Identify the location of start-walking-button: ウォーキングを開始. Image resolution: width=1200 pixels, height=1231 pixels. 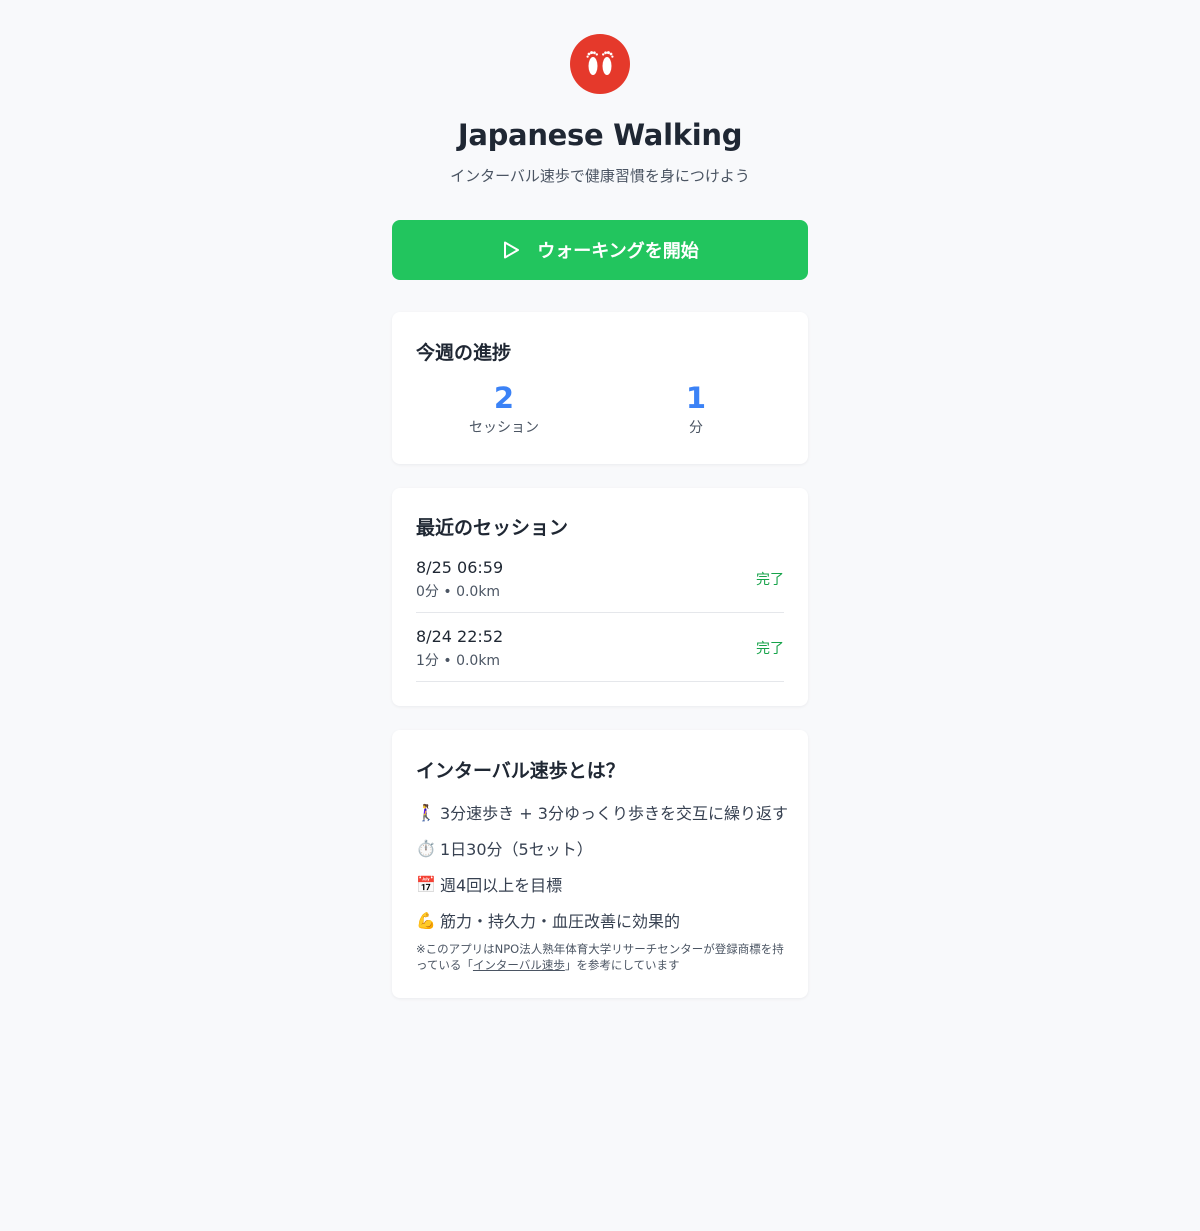
(600, 250).